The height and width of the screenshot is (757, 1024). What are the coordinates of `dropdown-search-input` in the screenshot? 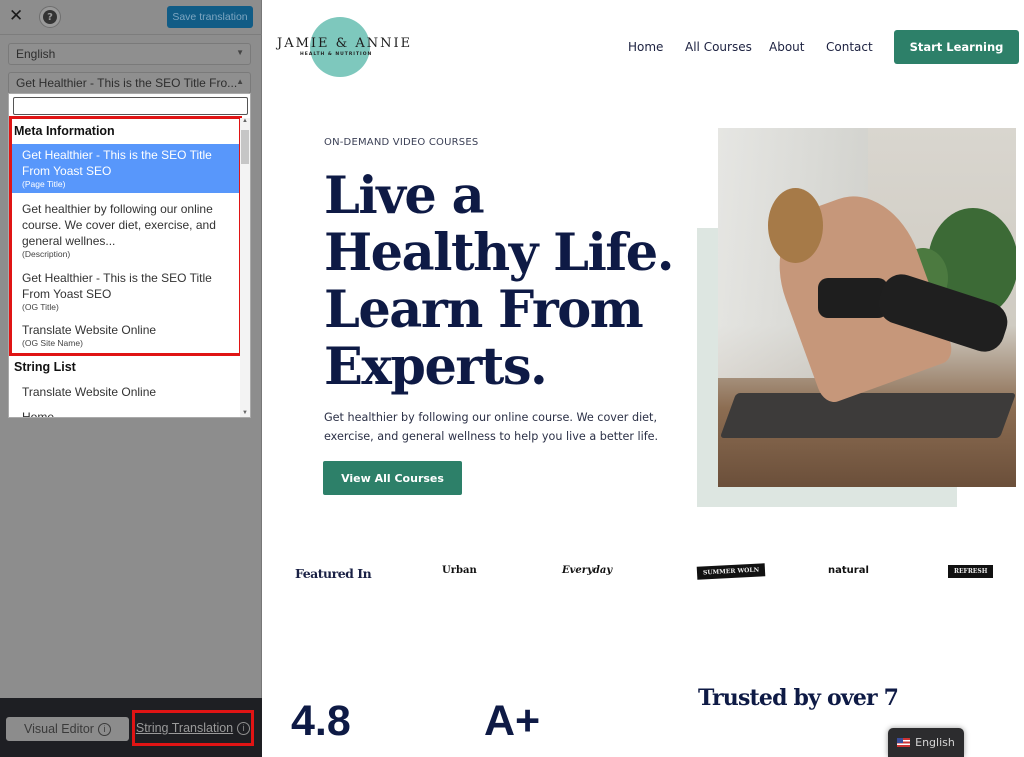 It's located at (130, 106).